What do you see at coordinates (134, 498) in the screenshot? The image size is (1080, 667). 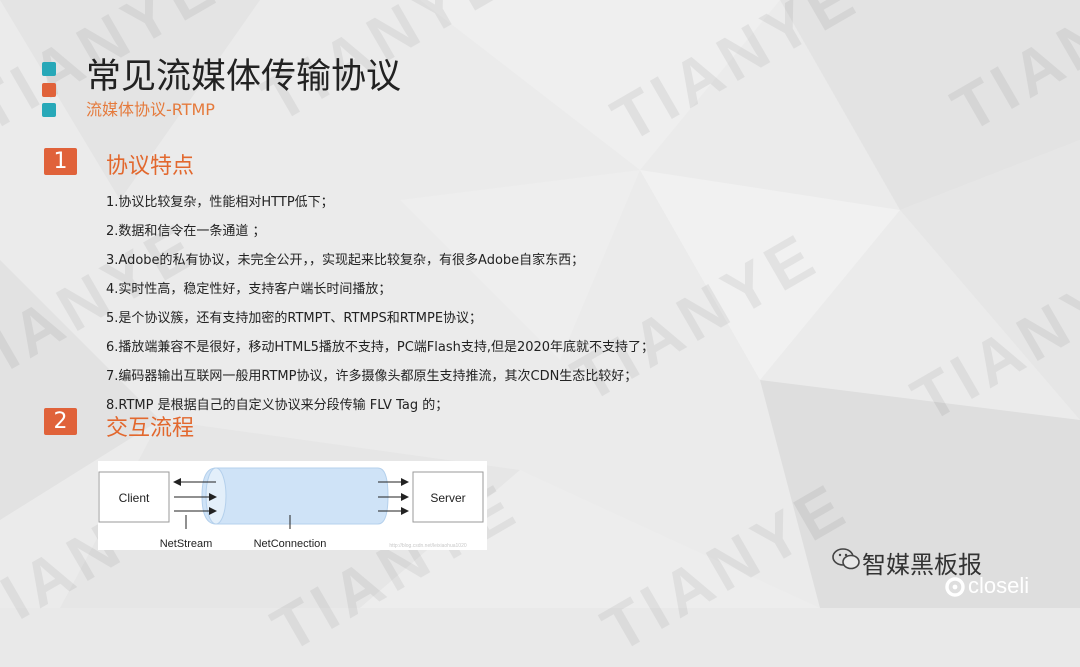 I see `client-label: Client` at bounding box center [134, 498].